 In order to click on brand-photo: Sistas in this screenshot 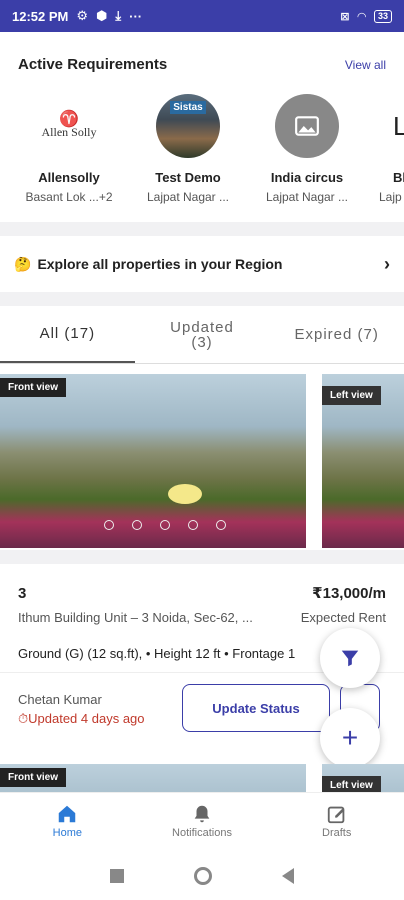, I will do `click(188, 126)`.